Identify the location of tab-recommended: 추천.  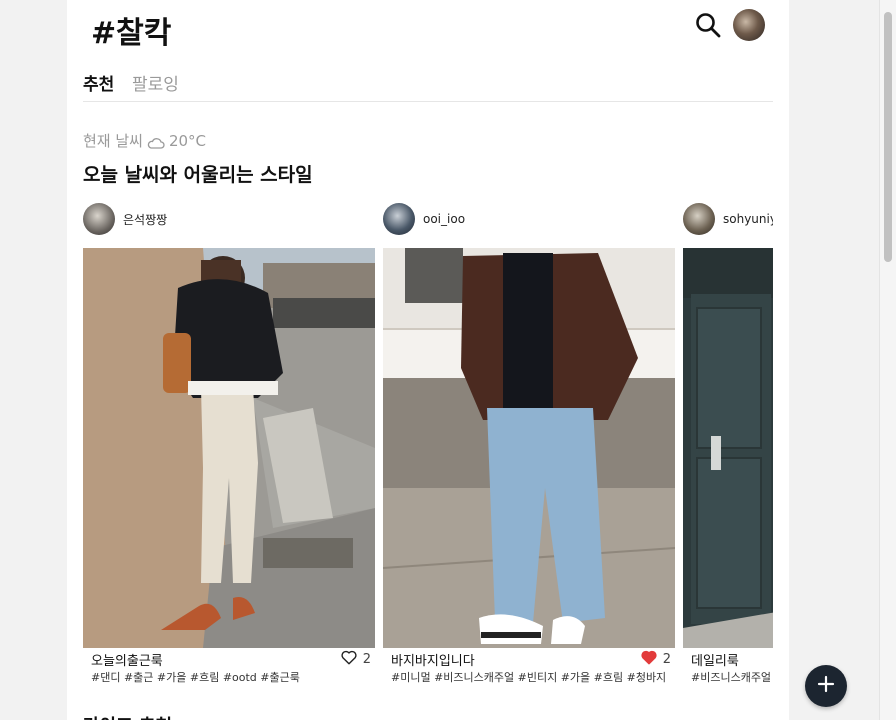
(98, 82).